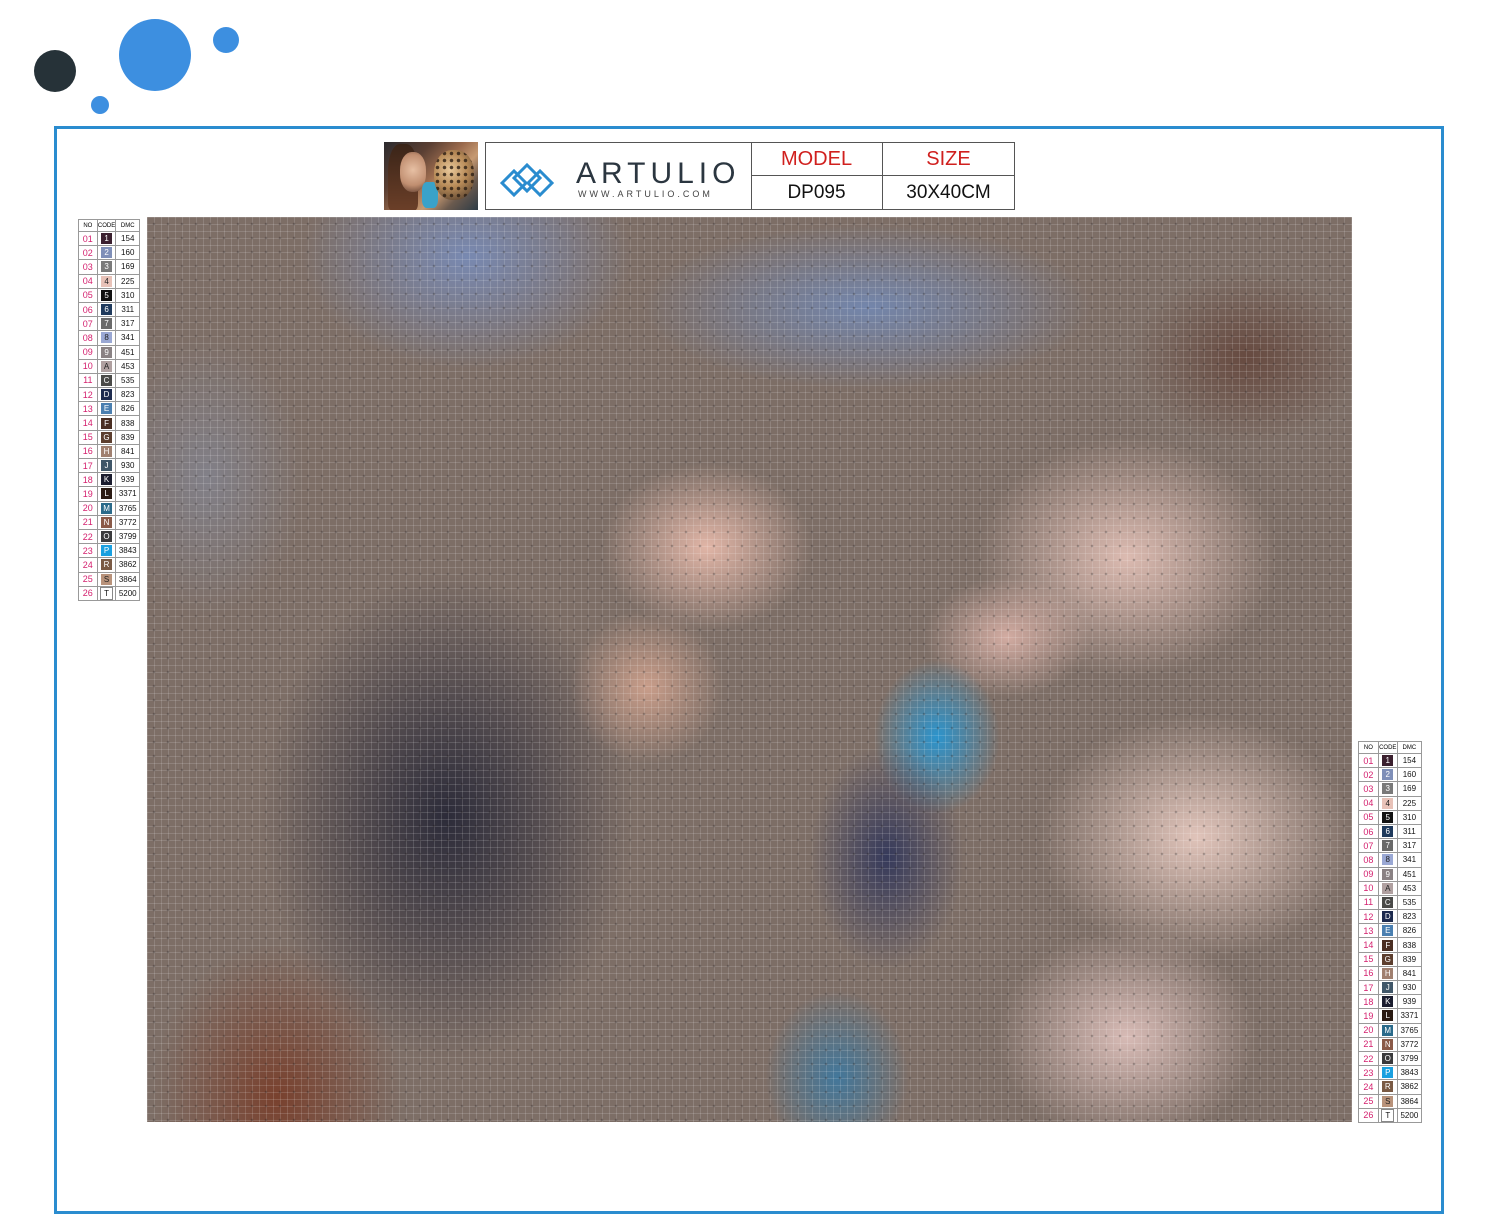 The image size is (1500, 1229). I want to click on legend-row: 08 8 341, so click(109, 338).